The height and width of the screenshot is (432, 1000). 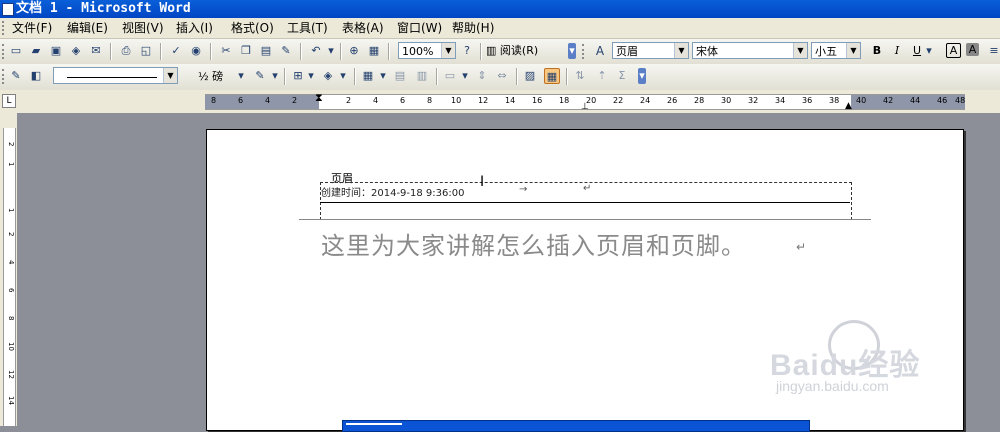 What do you see at coordinates (363, 28) in the screenshot?
I see `menu-table: 表格(A)` at bounding box center [363, 28].